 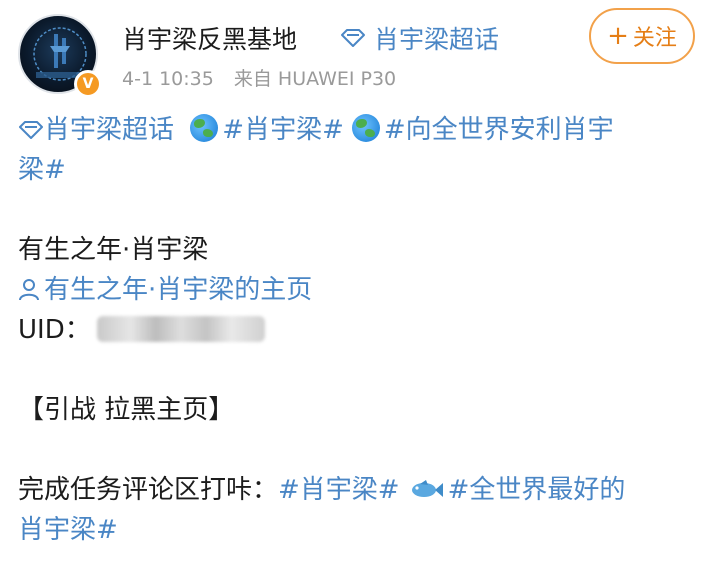 What do you see at coordinates (29, 290) in the screenshot?
I see `user-icon` at bounding box center [29, 290].